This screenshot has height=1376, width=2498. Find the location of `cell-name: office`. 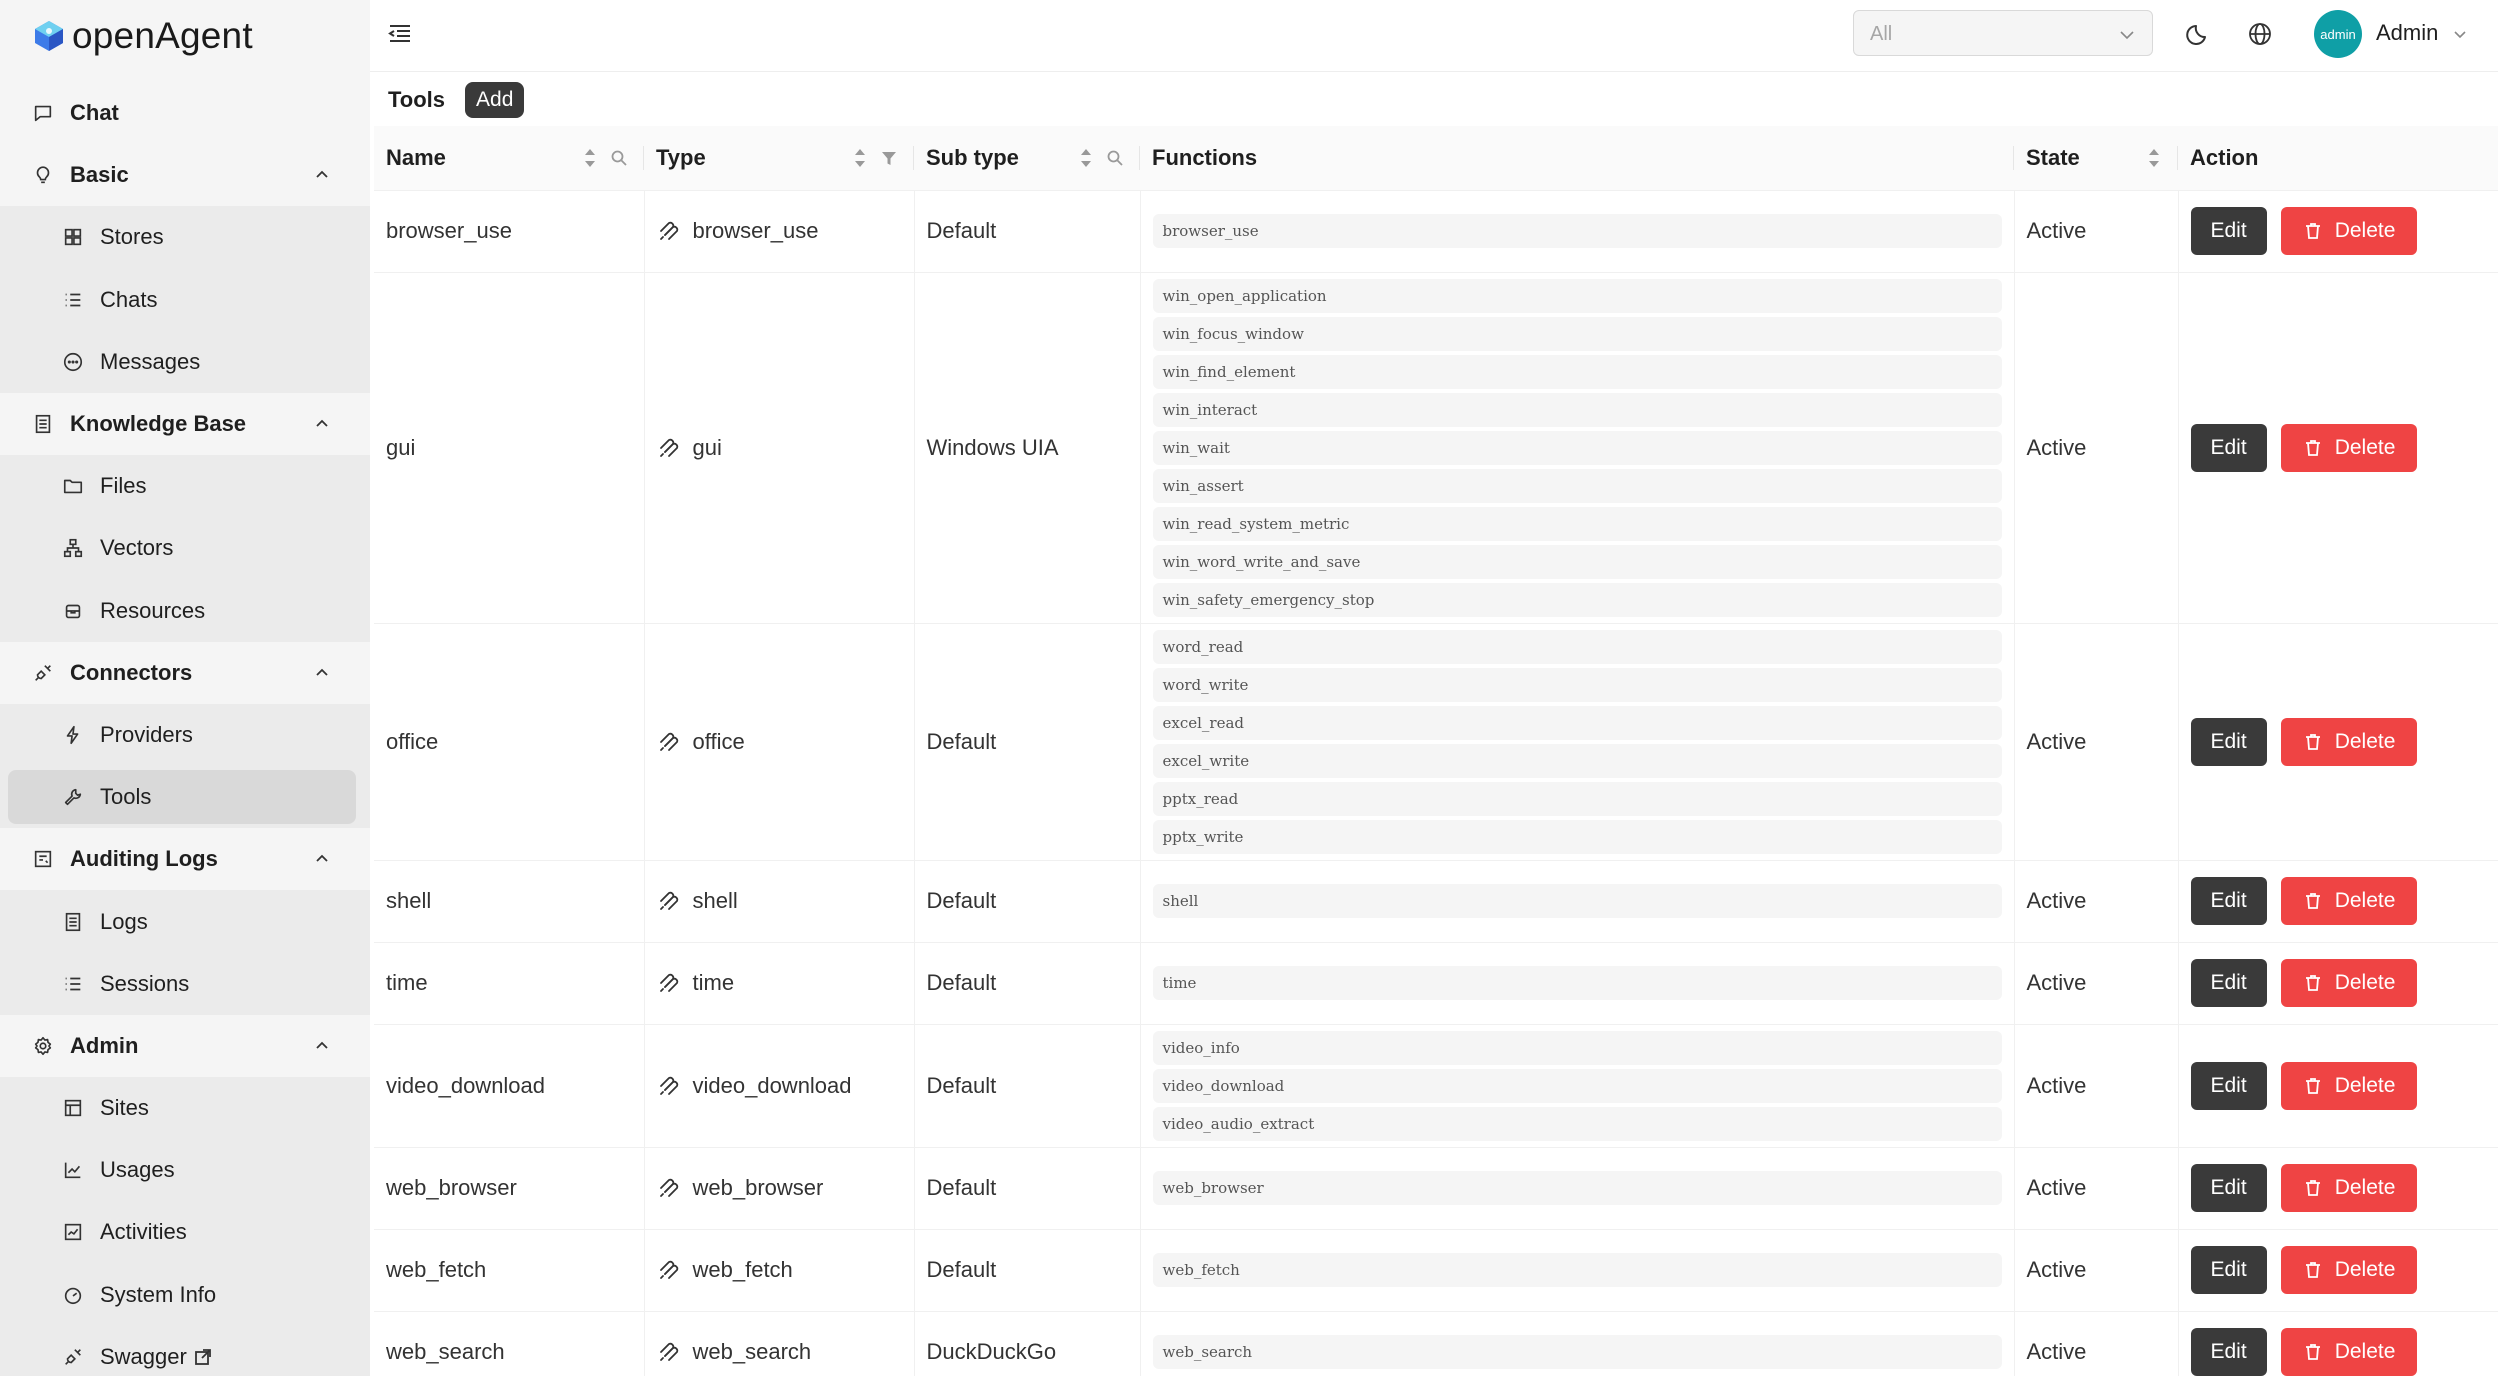

cell-name: office is located at coordinates (509, 742).